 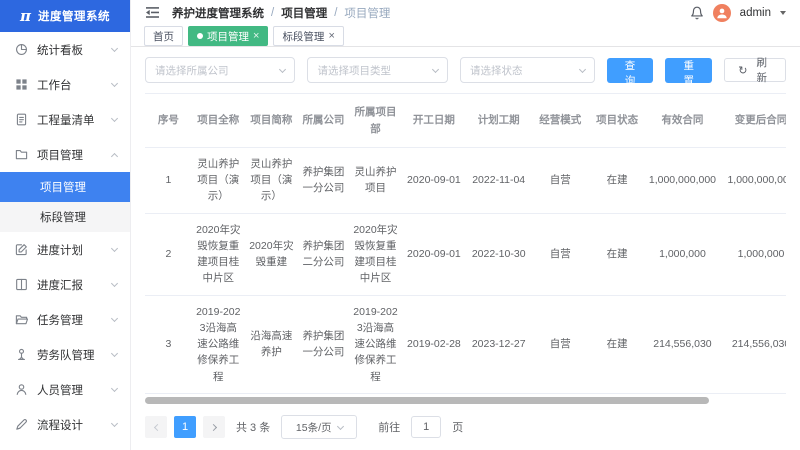 I want to click on table-cell: 2019-2023沿海高速公路维修保养工程, so click(x=375, y=345).